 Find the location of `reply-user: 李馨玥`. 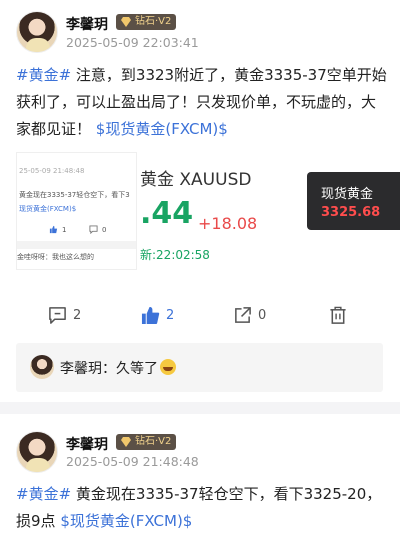

reply-user: 李馨玥 is located at coordinates (81, 369).